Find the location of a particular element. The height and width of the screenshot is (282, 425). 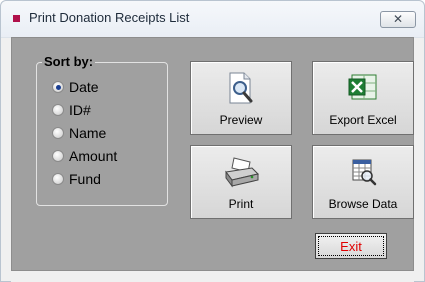

close-button: ✕ is located at coordinates (398, 19).